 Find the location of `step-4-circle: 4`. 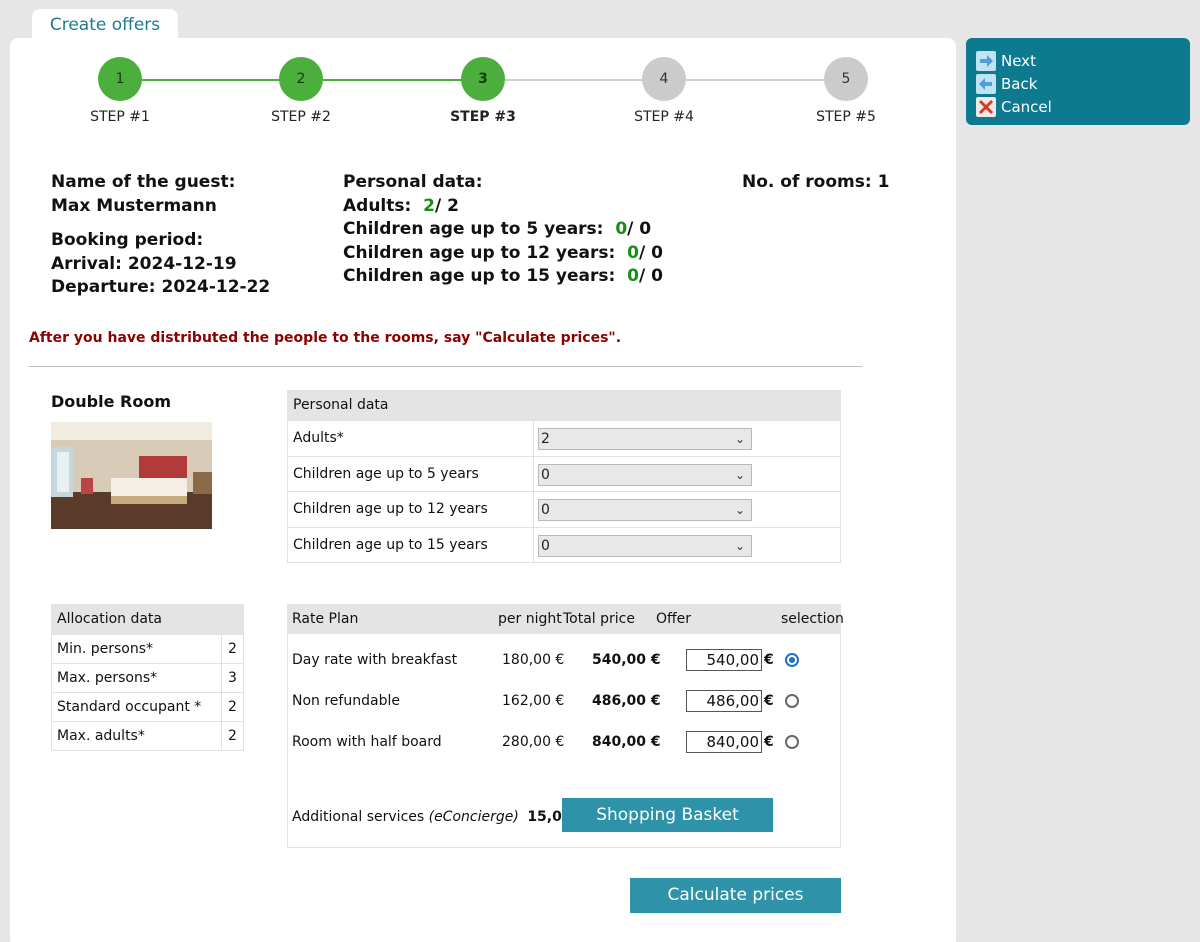

step-4-circle: 4 is located at coordinates (664, 79).